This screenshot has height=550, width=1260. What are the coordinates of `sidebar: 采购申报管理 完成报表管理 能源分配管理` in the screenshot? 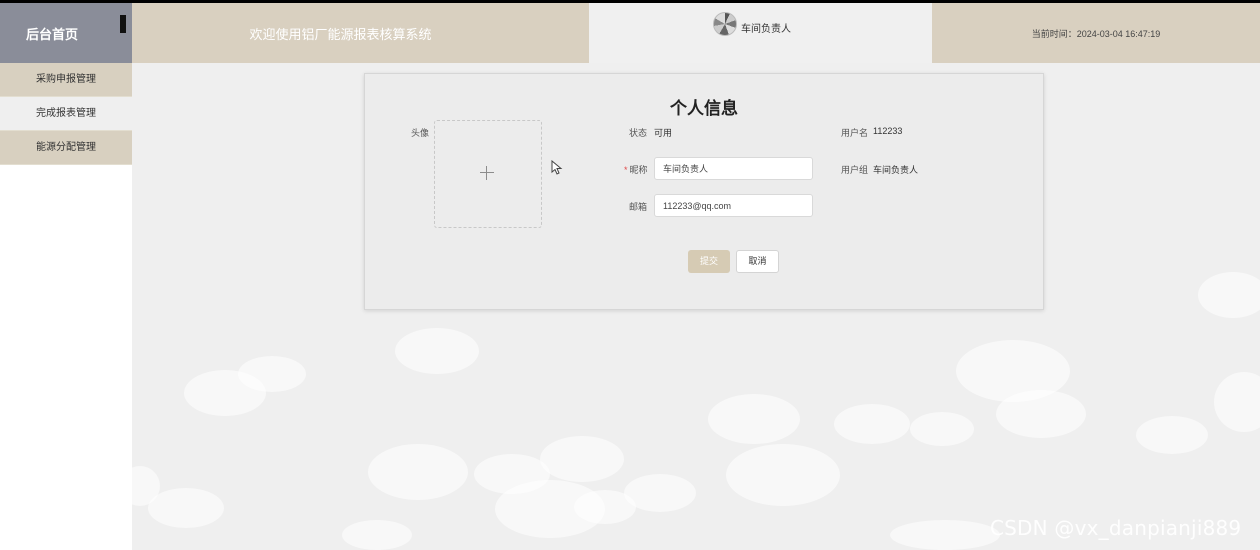 It's located at (66, 306).